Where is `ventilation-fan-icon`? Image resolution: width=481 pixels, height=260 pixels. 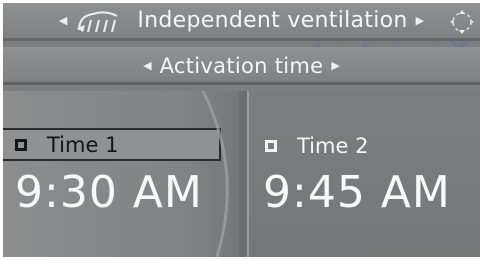 ventilation-fan-icon is located at coordinates (97, 21).